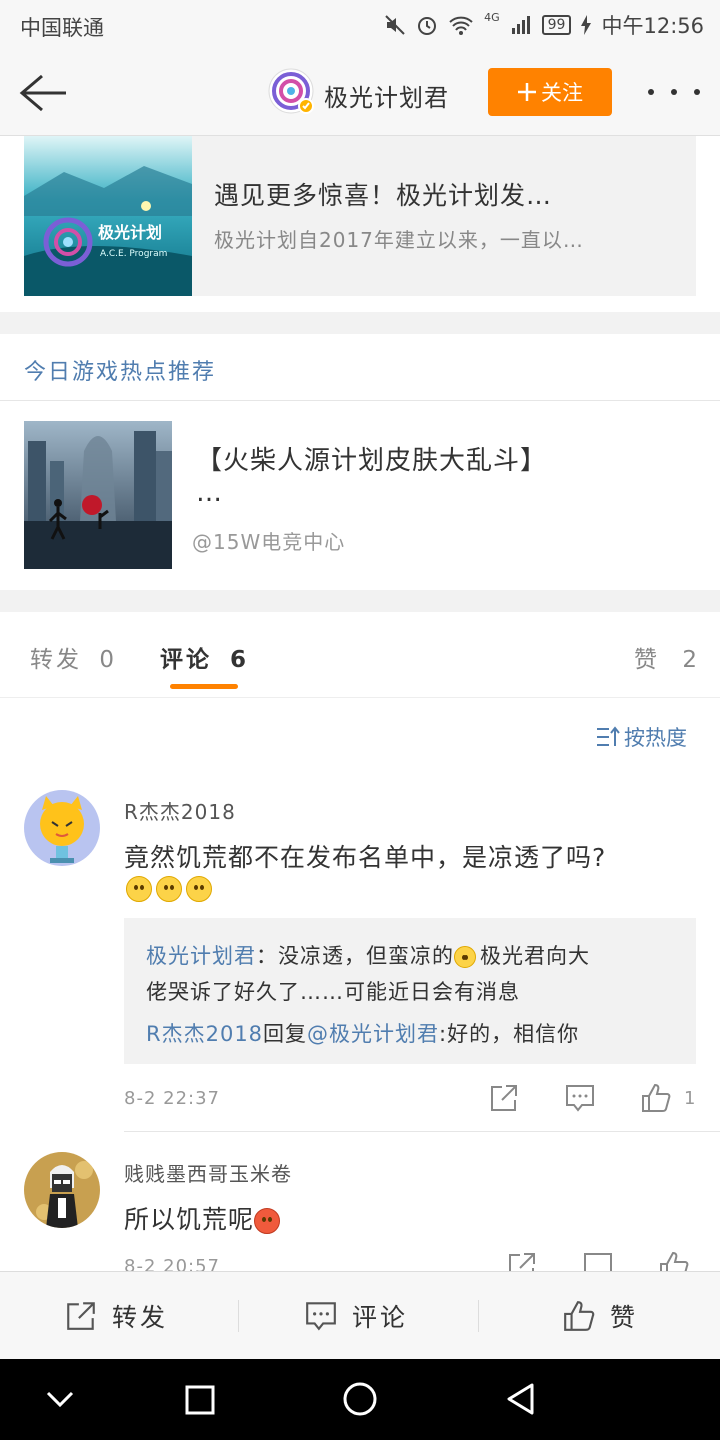 The width and height of the screenshot is (720, 1440). What do you see at coordinates (509, 1034) in the screenshot?
I see `reply-text: :好的，相信你` at bounding box center [509, 1034].